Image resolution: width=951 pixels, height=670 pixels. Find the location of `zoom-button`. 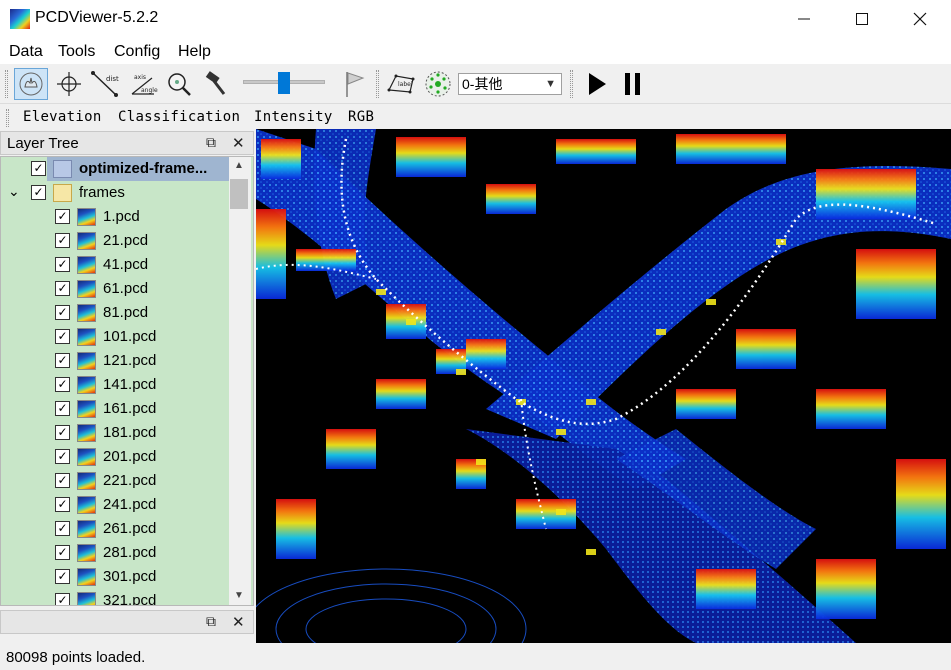

zoom-button is located at coordinates (179, 84).